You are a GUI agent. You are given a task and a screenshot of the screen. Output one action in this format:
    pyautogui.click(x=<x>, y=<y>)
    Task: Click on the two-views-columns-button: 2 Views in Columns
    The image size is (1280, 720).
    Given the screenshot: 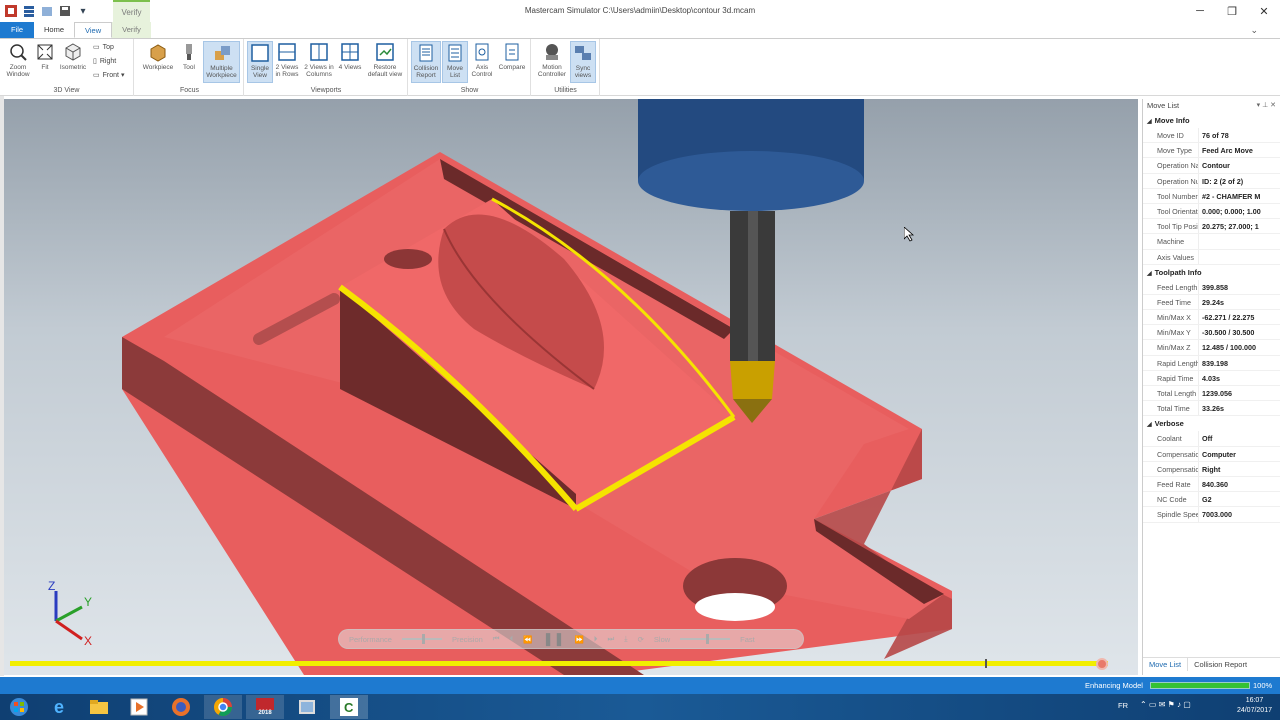 What is the action you would take?
    pyautogui.click(x=319, y=62)
    